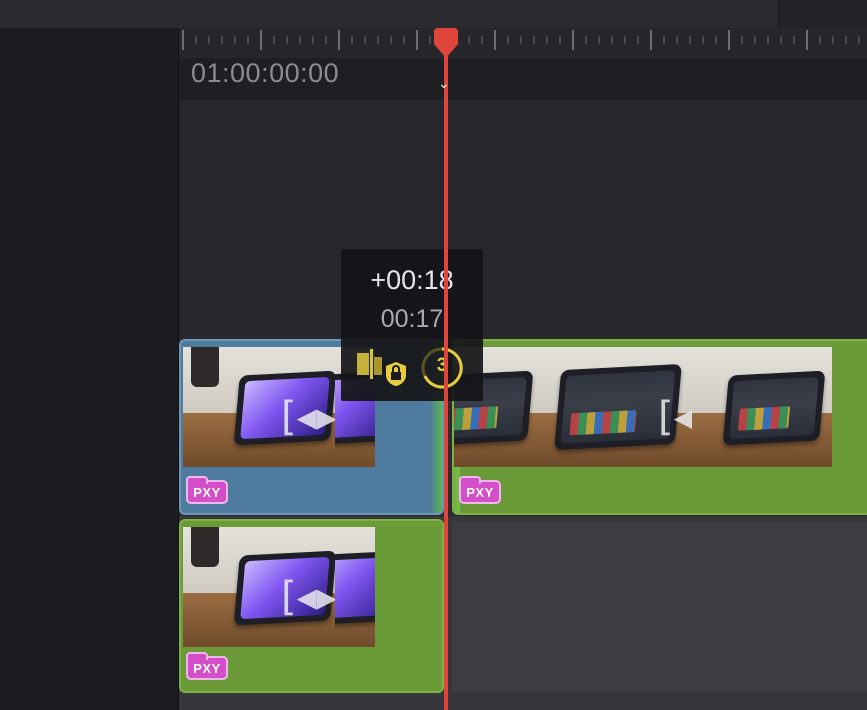 Image resolution: width=867 pixels, height=710 pixels. I want to click on playhead-caret-icon: ⌄, so click(444, 84).